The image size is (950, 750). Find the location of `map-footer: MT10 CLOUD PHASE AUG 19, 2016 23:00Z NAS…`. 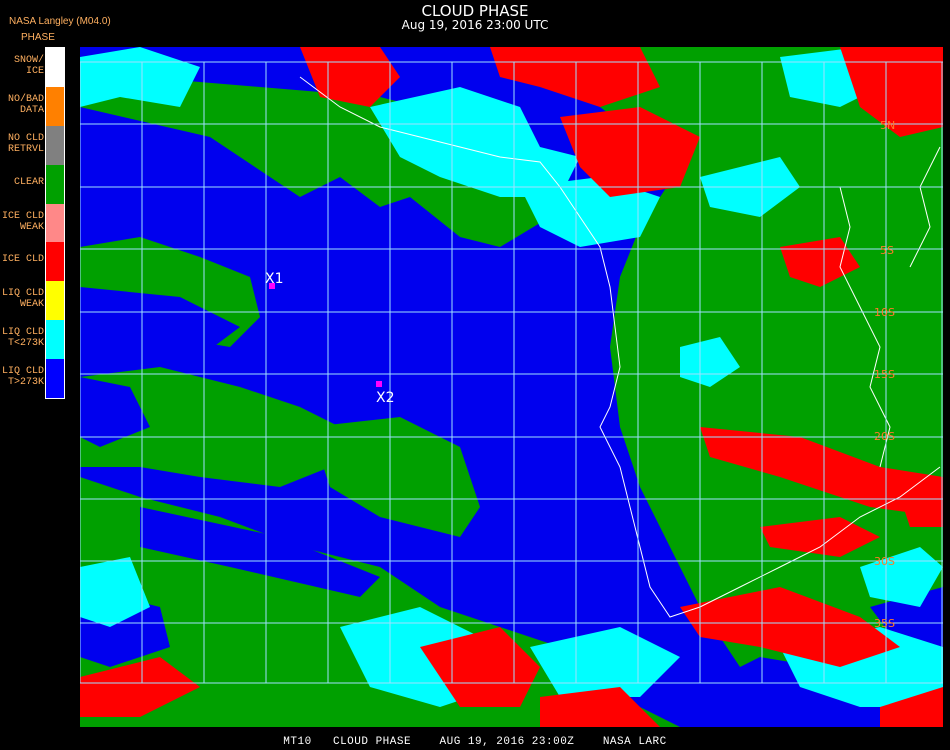

map-footer: MT10 CLOUD PHASE AUG 19, 2016 23:00Z NAS… is located at coordinates (475, 742).